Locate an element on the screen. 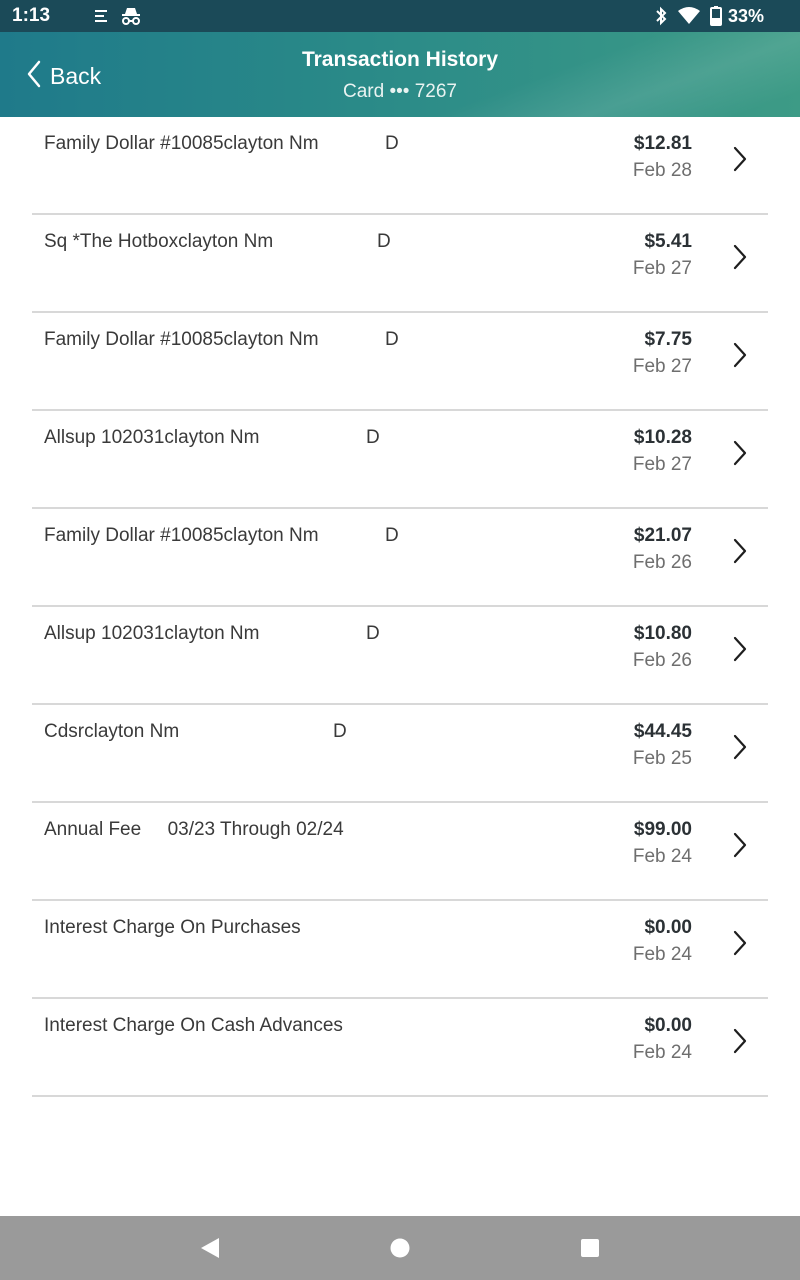 This screenshot has width=800, height=1280. transaction-description: Cdsrclayton Nm is located at coordinates (112, 731).